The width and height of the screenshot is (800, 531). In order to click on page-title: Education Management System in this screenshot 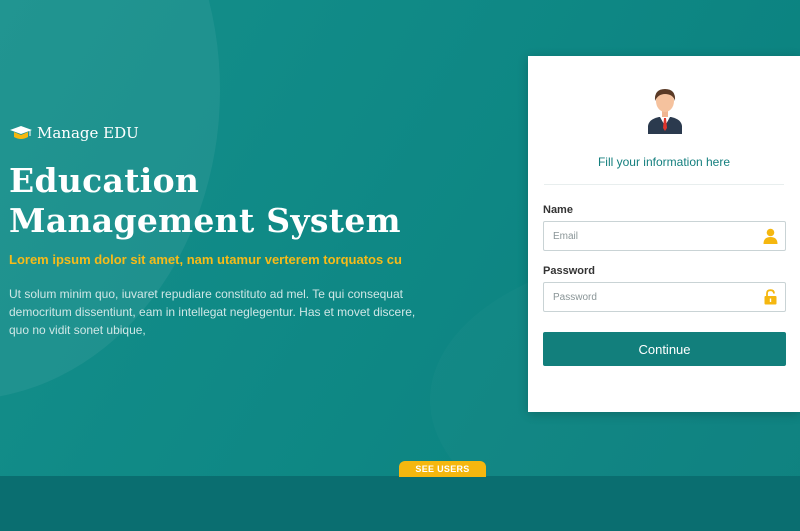, I will do `click(244, 201)`.